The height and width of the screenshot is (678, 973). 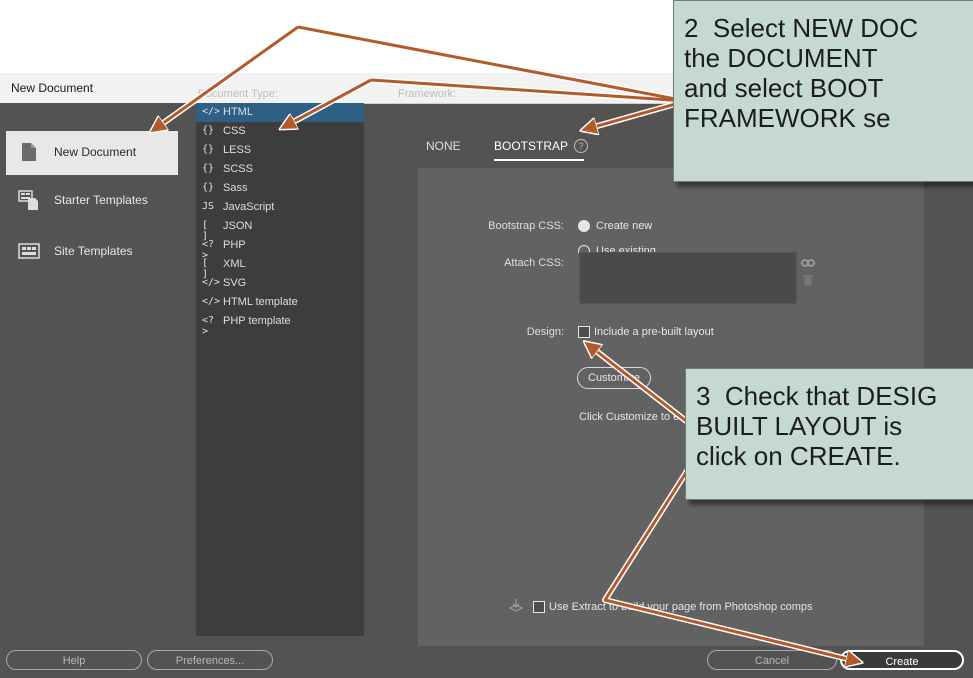 I want to click on extract-icon, so click(x=516, y=605).